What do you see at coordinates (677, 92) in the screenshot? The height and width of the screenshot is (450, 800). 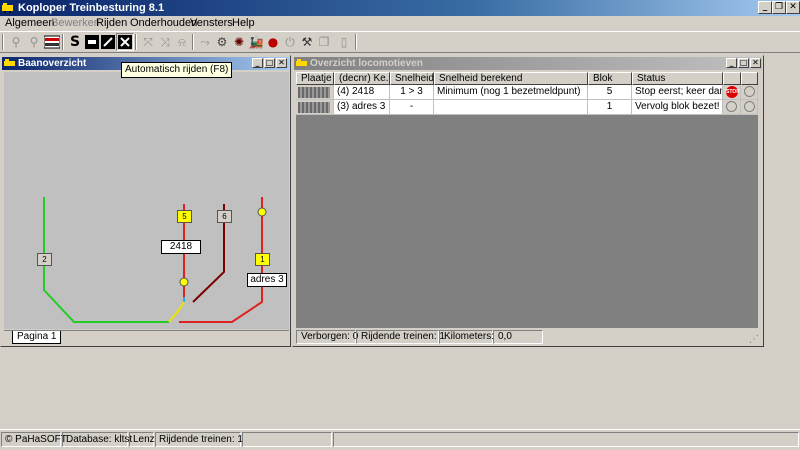 I see `table-cell-status: Stop eerst; keer dan!` at bounding box center [677, 92].